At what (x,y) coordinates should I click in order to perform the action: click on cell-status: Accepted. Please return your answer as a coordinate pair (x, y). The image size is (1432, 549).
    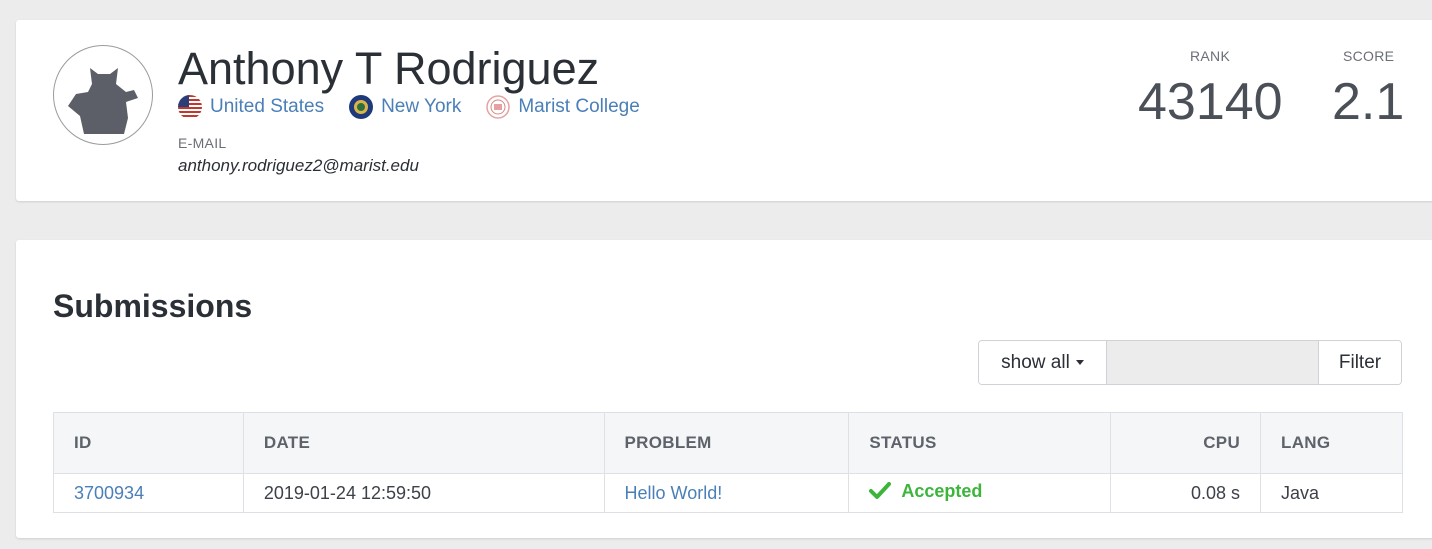
    Looking at the image, I should click on (980, 493).